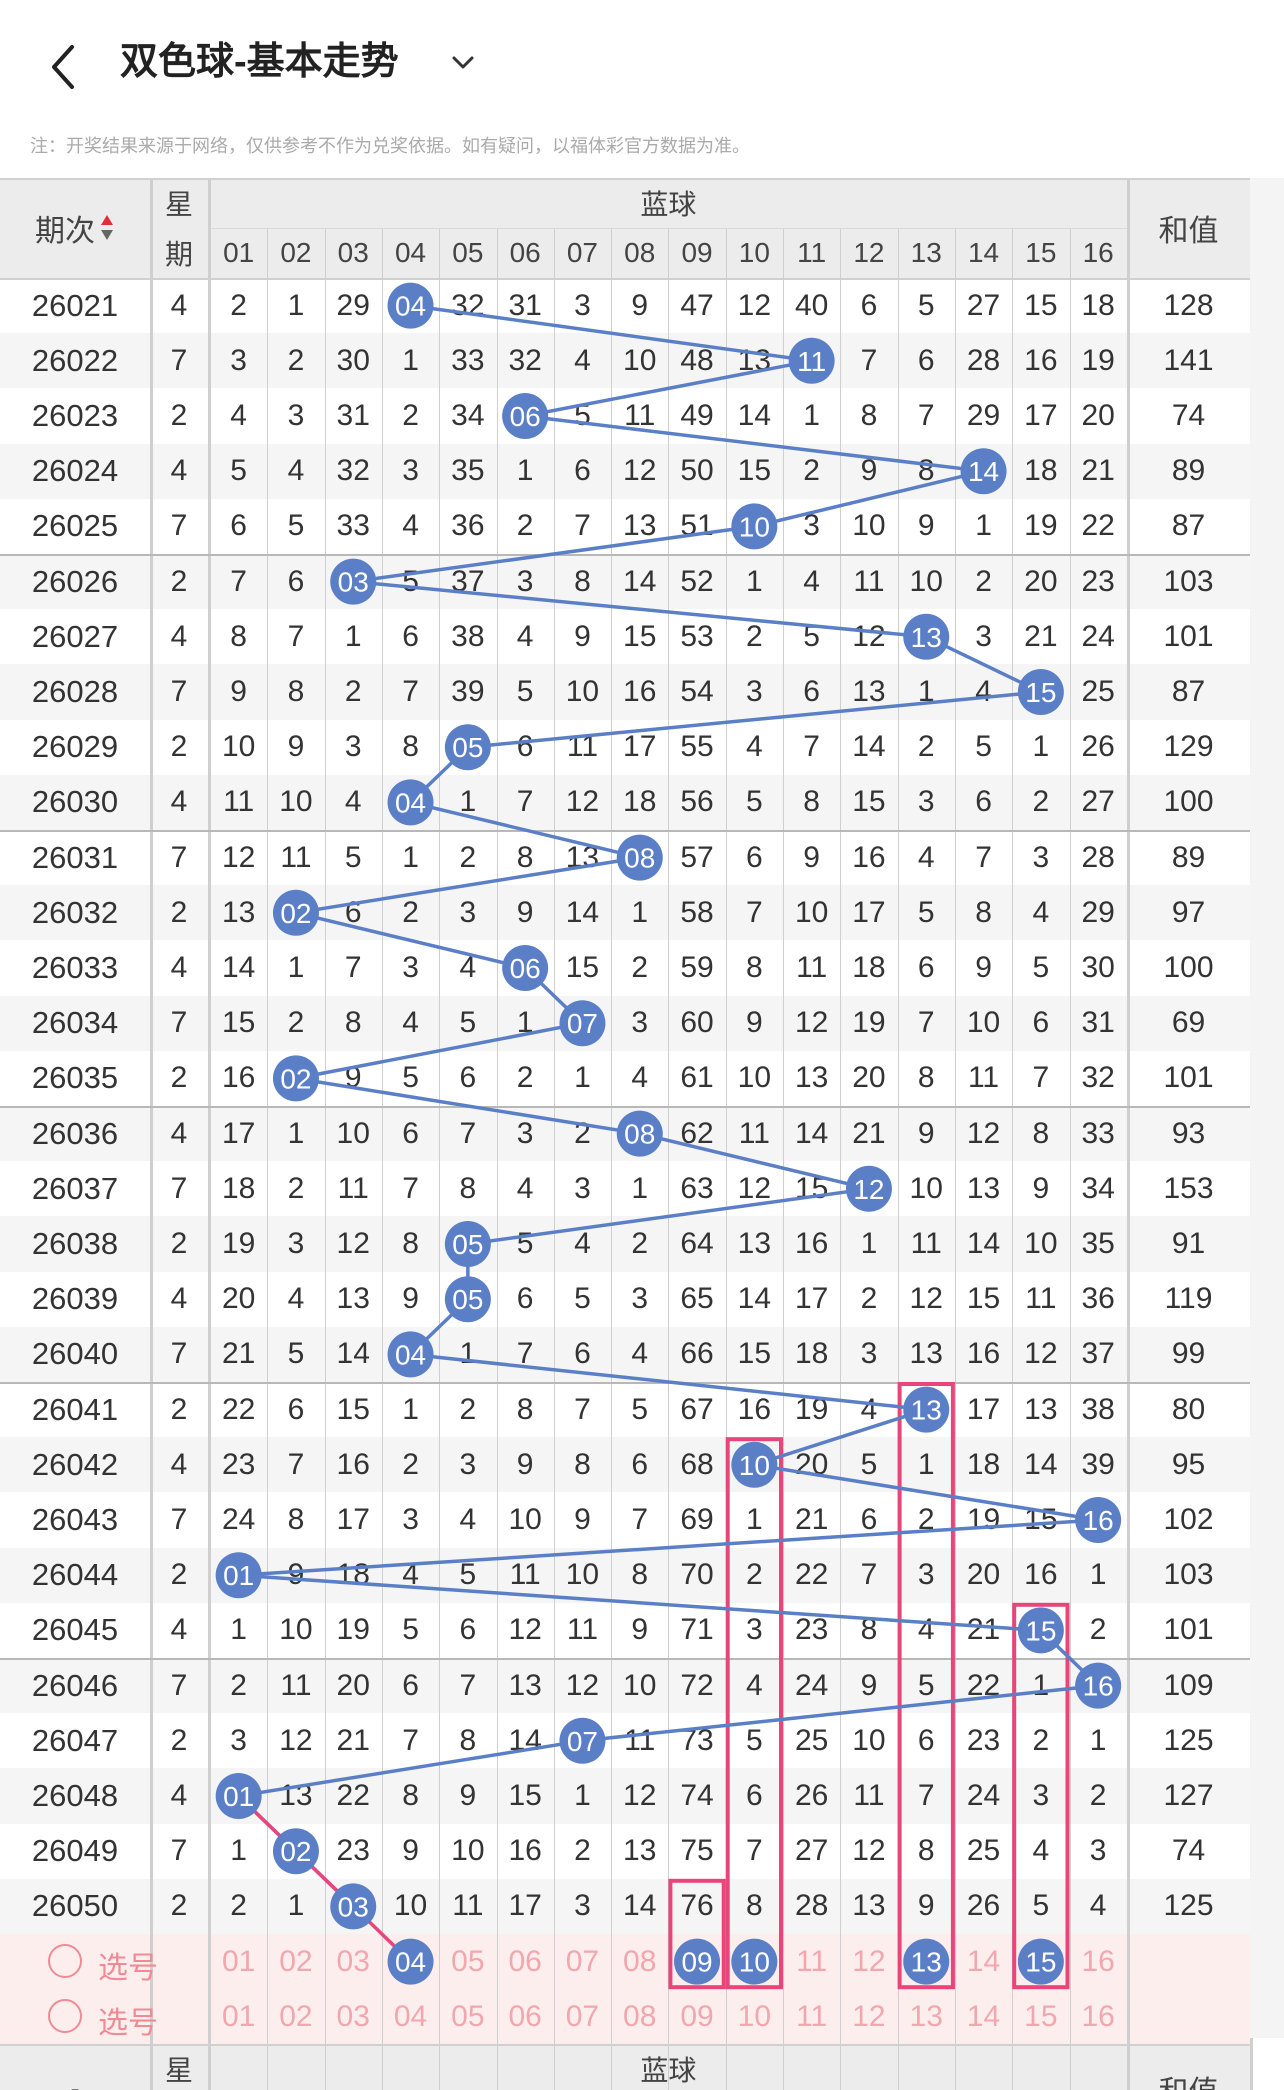 The height and width of the screenshot is (2090, 1284). What do you see at coordinates (983, 471) in the screenshot?
I see `blue-ball-number: 14` at bounding box center [983, 471].